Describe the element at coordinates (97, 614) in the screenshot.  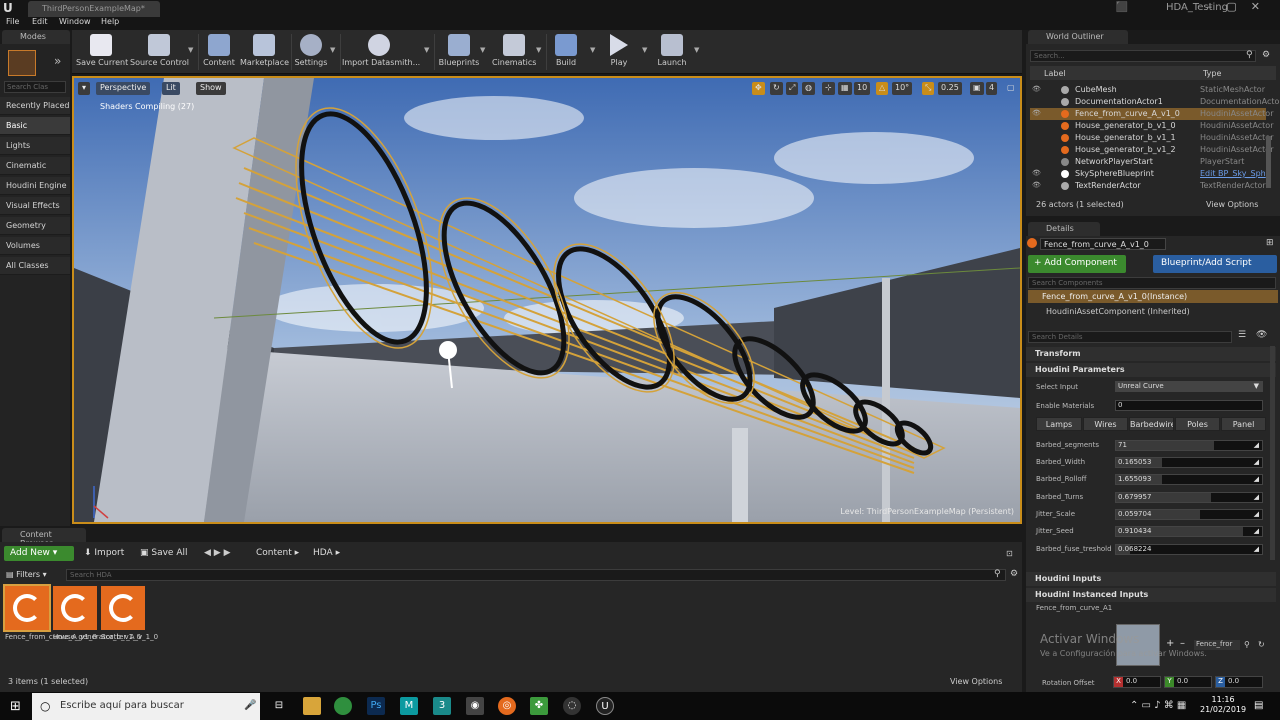
I see `asset-tile: House_generator_b_v1_0` at that location.